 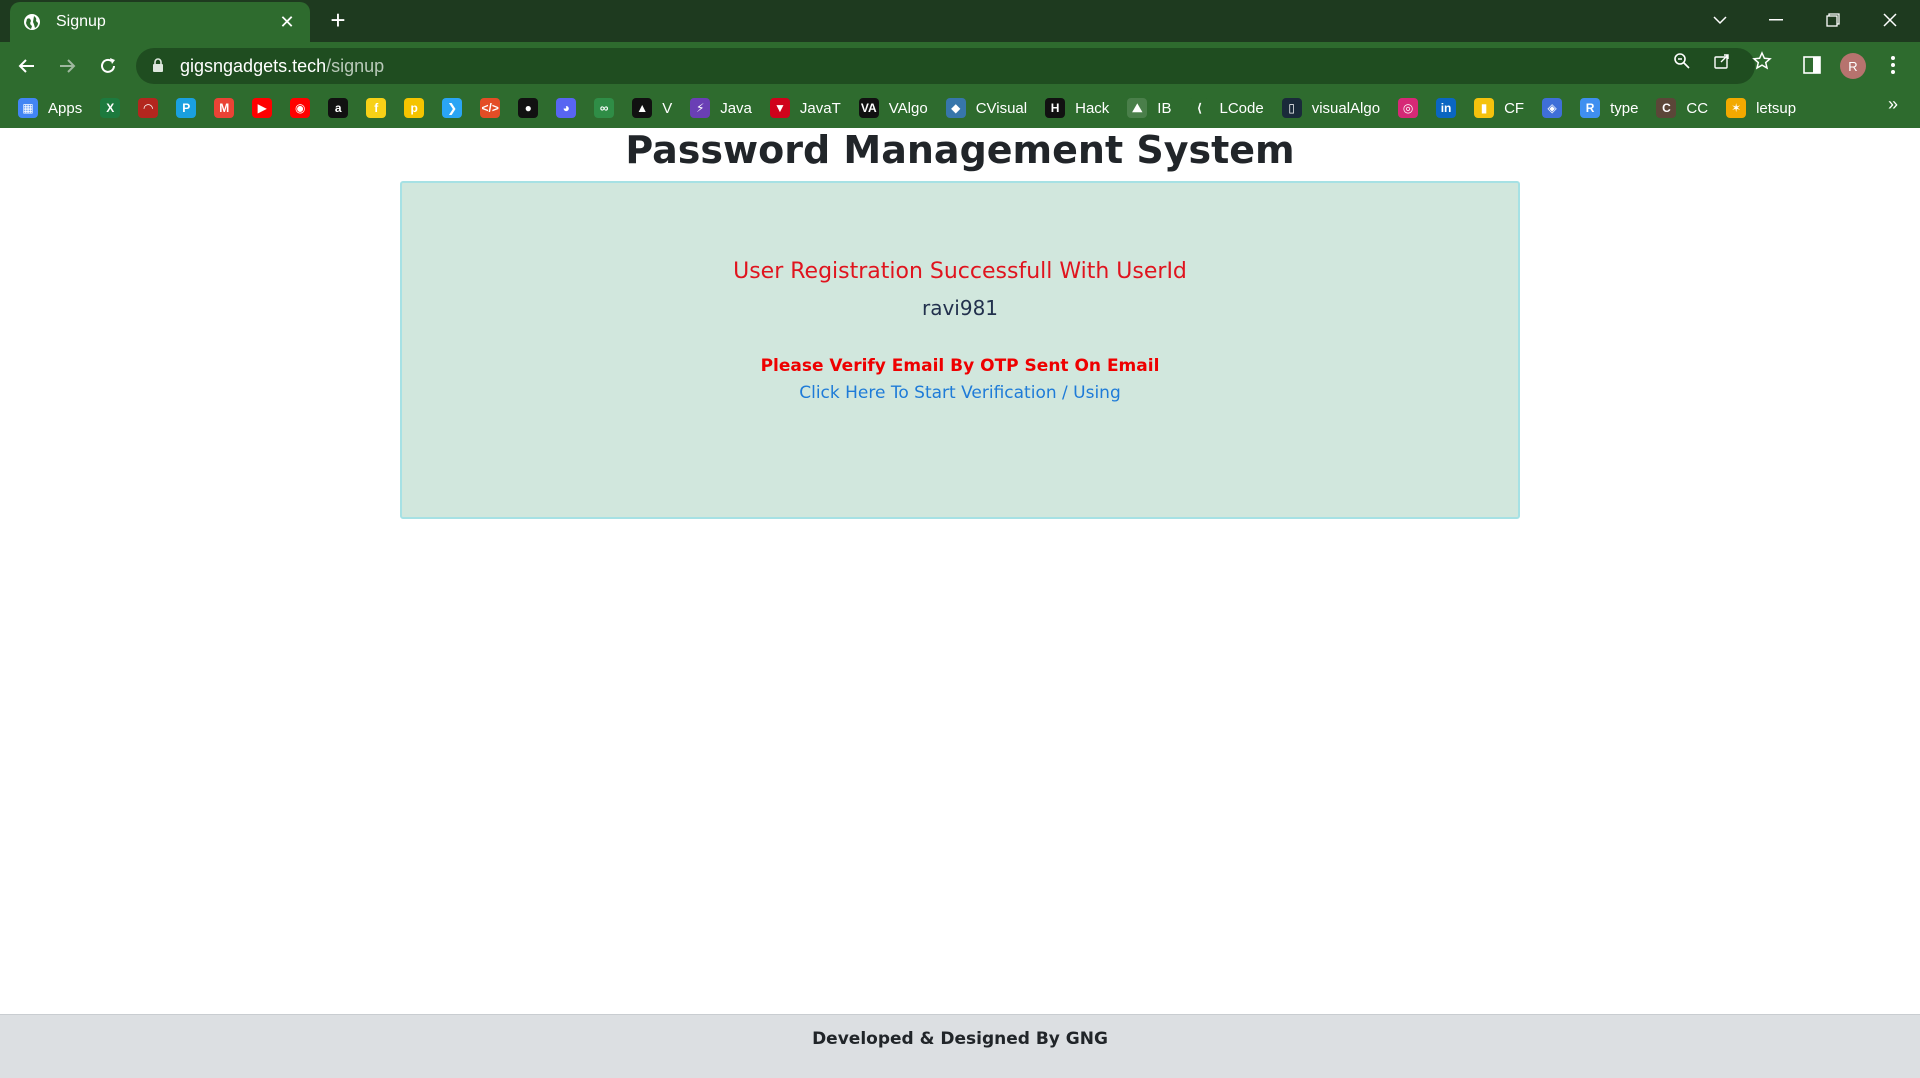 What do you see at coordinates (1092, 108) in the screenshot?
I see `bookmark-label: Hack` at bounding box center [1092, 108].